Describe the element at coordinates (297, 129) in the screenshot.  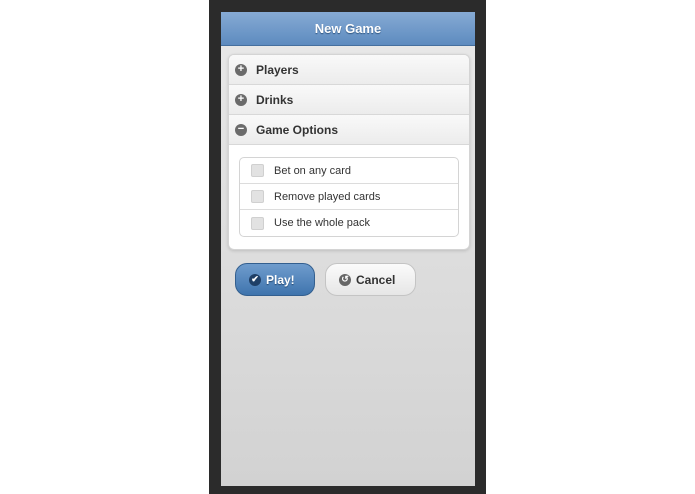
I see `accordion-label: Game Options` at that location.